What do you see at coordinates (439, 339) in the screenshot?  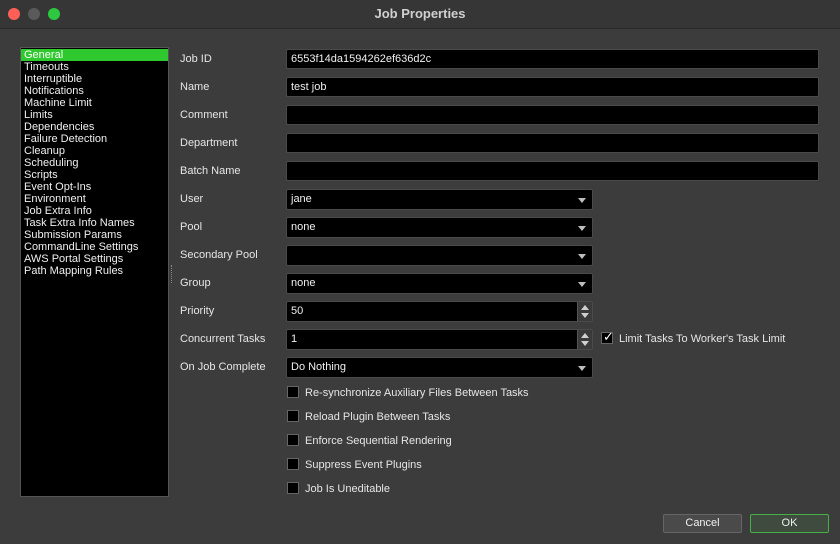 I see `concurrent-tasks-spinbox: 1` at bounding box center [439, 339].